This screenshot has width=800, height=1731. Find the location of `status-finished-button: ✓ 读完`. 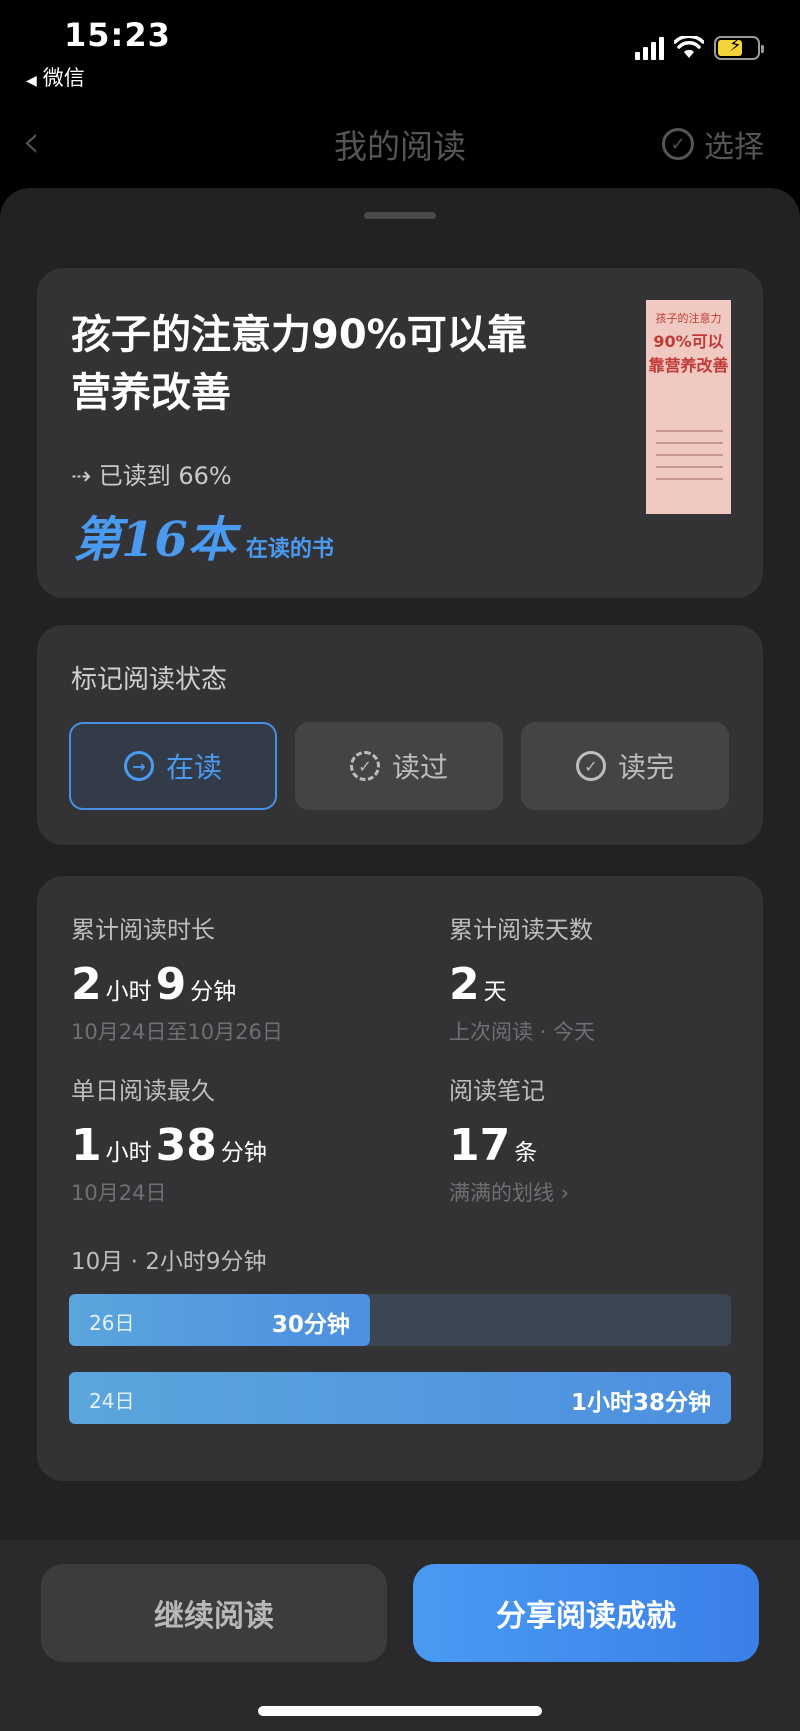

status-finished-button: ✓ 读完 is located at coordinates (625, 766).